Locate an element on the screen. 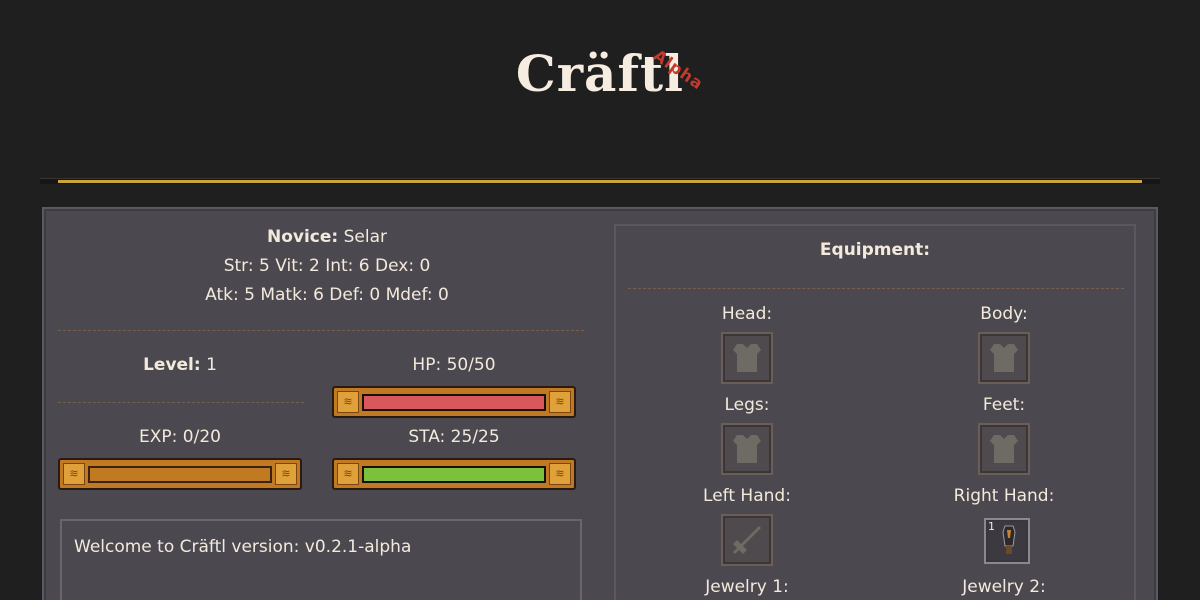 Image resolution: width=1200 pixels, height=600 pixels. hp-fill is located at coordinates (454, 402).